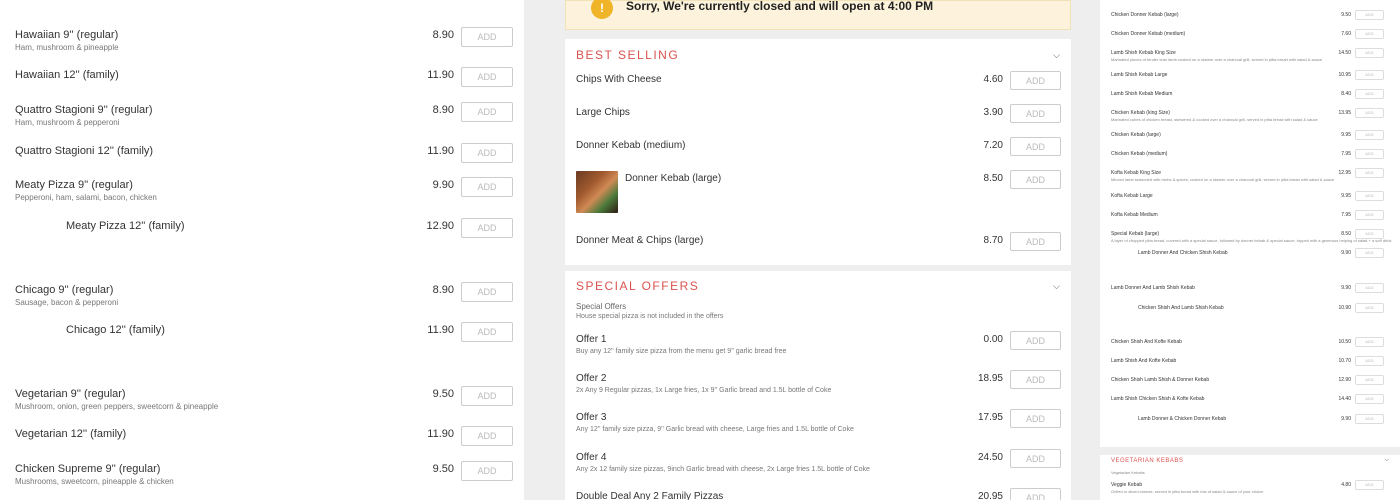 The width and height of the screenshot is (1400, 500). I want to click on section-title: VEGETARIAN KEBABS, so click(1147, 461).